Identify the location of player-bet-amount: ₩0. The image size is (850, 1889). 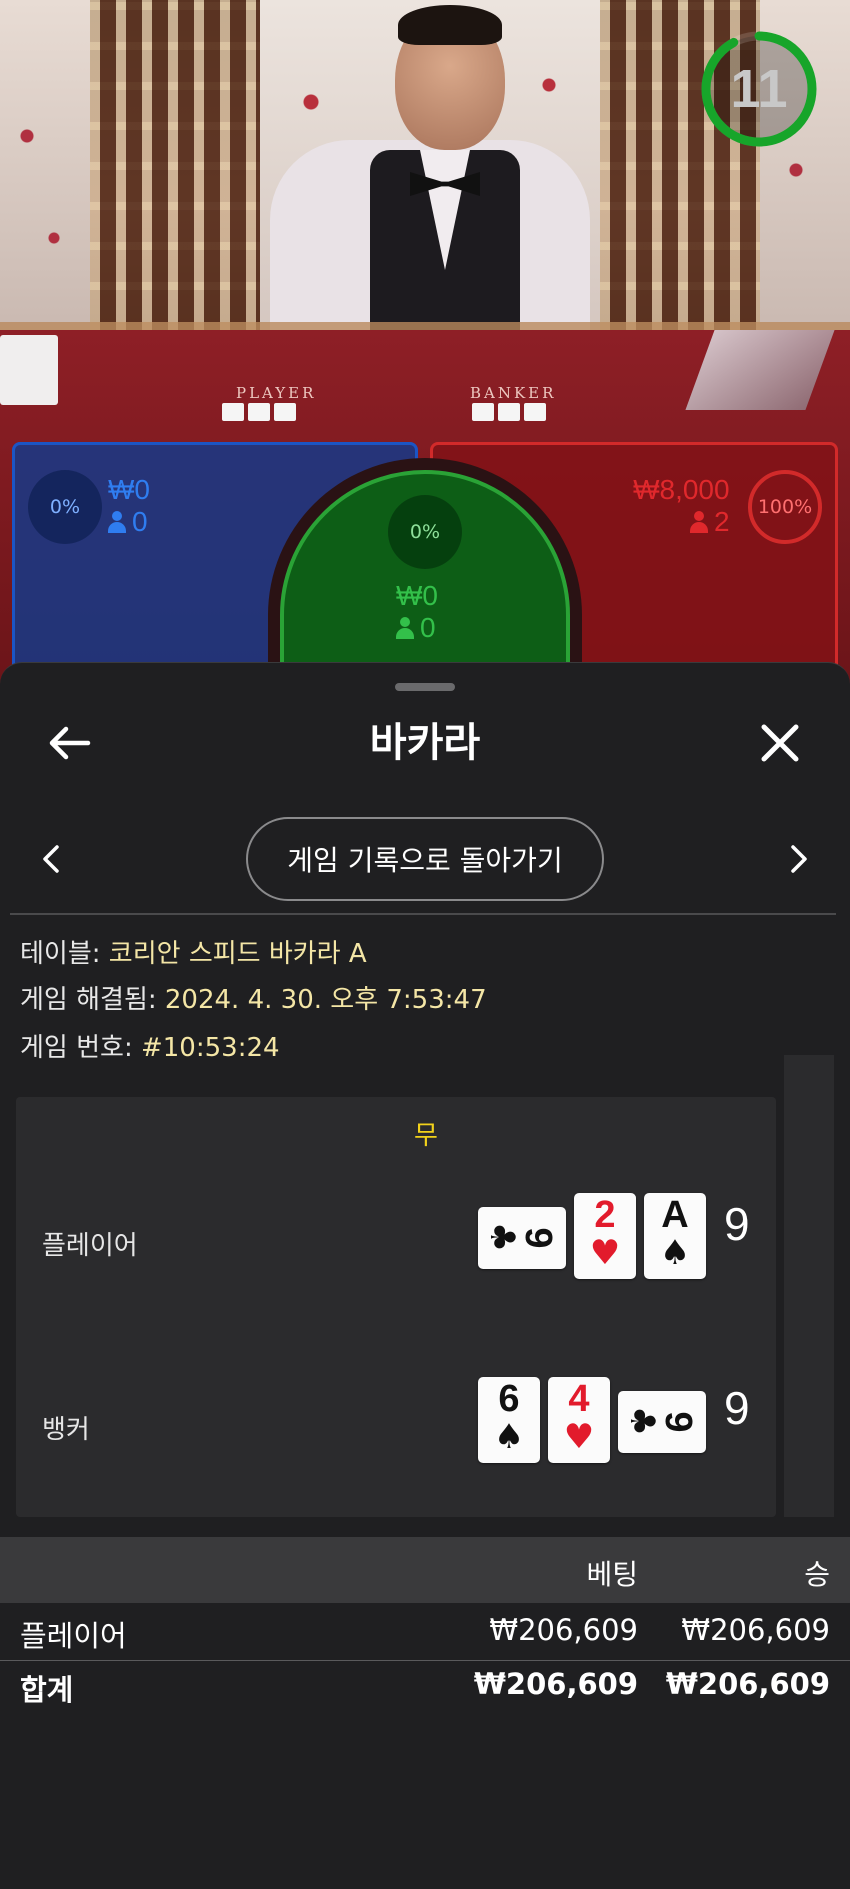
(129, 489).